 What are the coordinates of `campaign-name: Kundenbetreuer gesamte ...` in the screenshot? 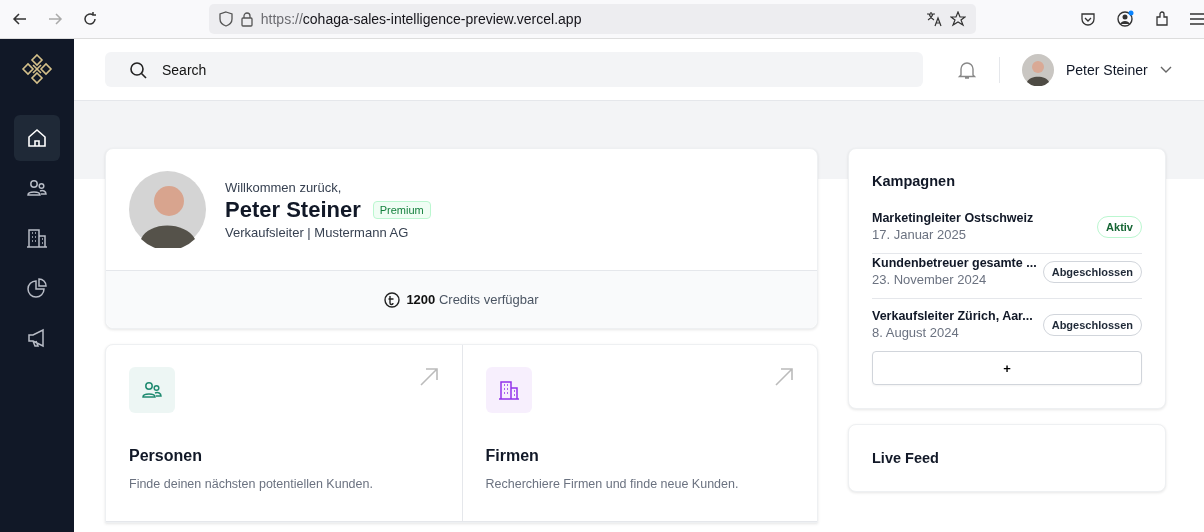 It's located at (954, 263).